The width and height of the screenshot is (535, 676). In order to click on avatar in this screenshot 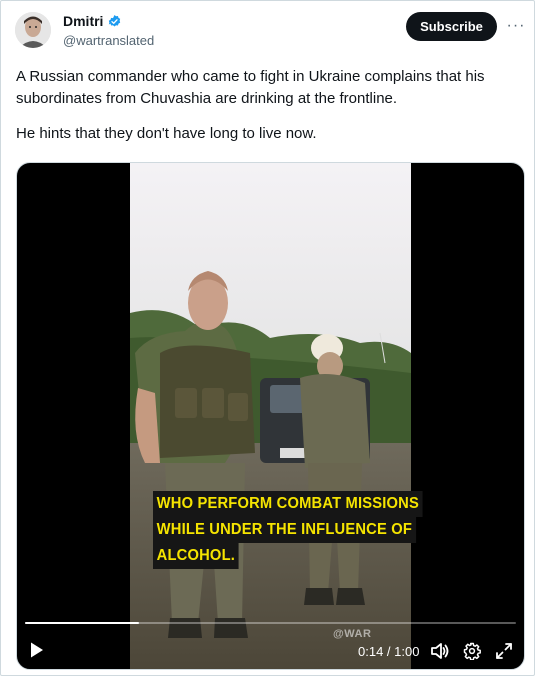, I will do `click(33, 30)`.